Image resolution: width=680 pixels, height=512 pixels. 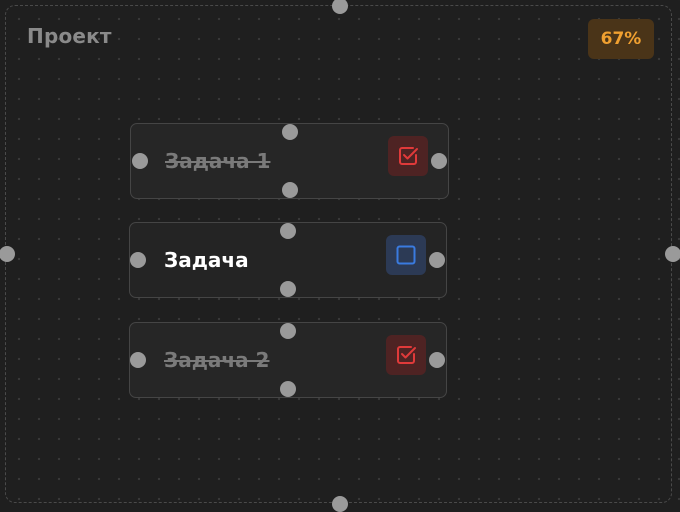 I want to click on task-1-handle-bottom, so click(x=290, y=190).